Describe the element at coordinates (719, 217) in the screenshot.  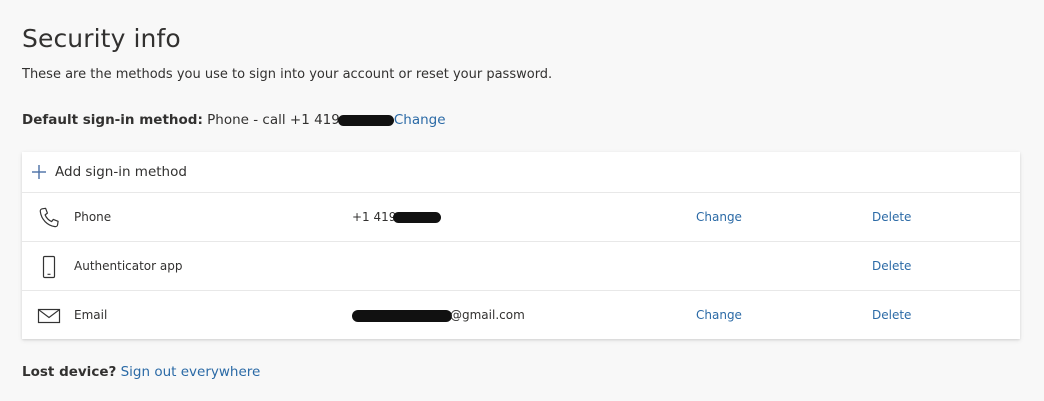
I see `phone-change-link: Change` at that location.